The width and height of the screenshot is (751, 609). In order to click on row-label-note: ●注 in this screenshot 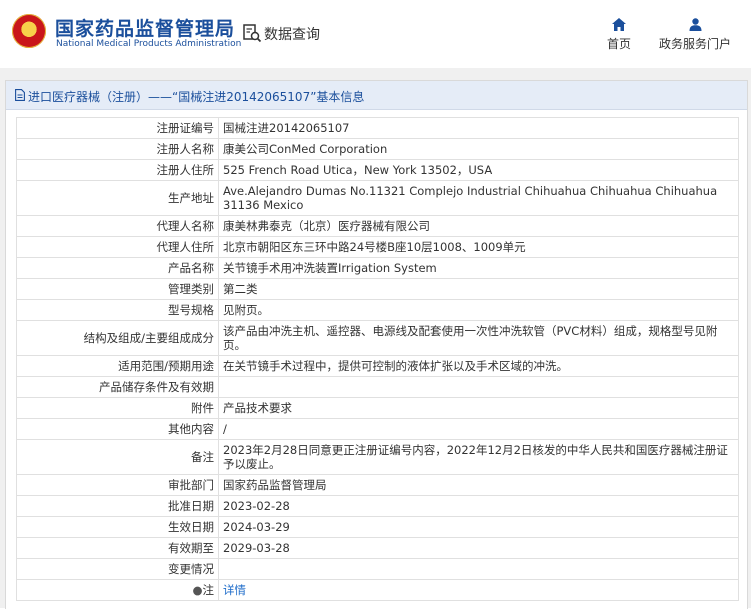, I will do `click(117, 590)`.